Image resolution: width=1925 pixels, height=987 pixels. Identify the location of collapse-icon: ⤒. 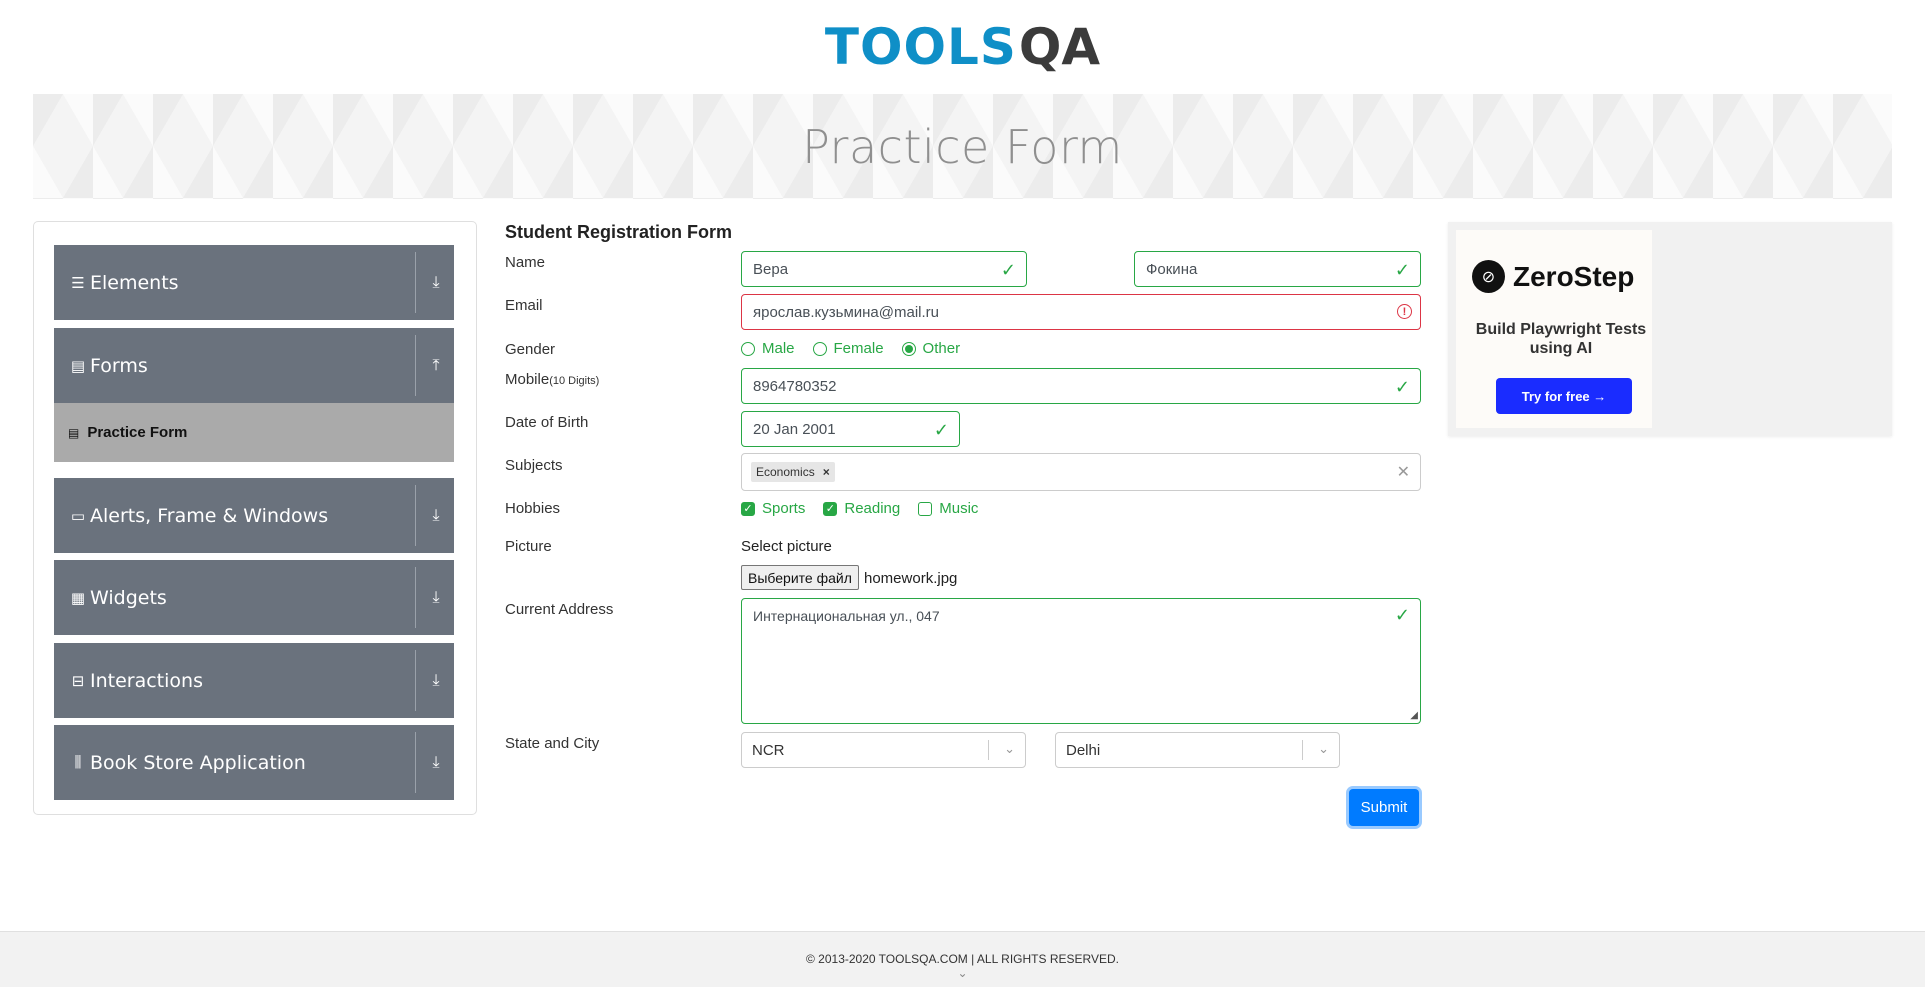
(436, 366).